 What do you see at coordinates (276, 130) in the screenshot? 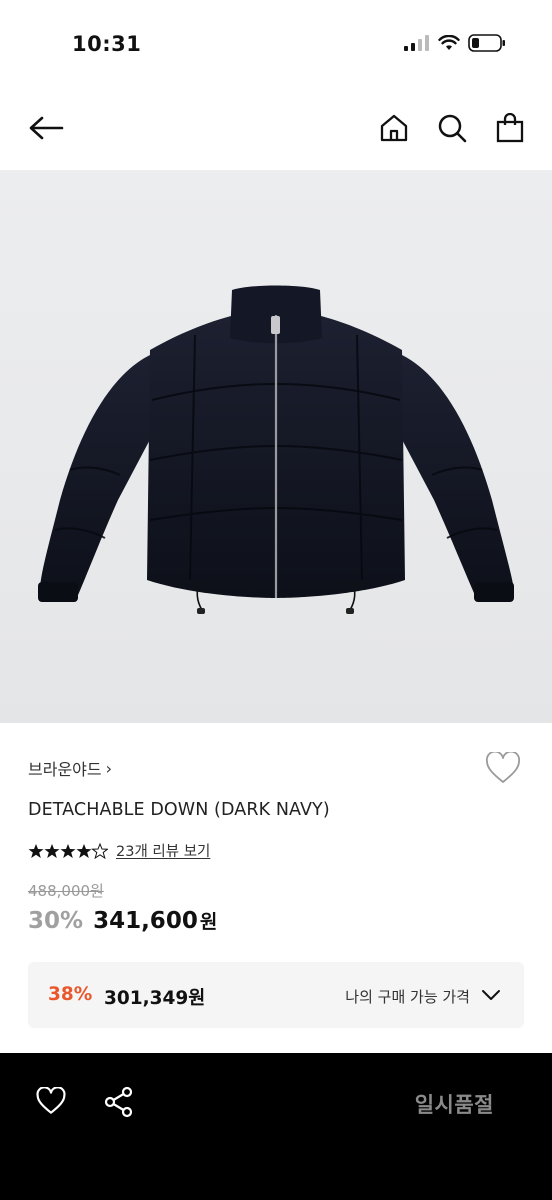
I see `top-navigation` at bounding box center [276, 130].